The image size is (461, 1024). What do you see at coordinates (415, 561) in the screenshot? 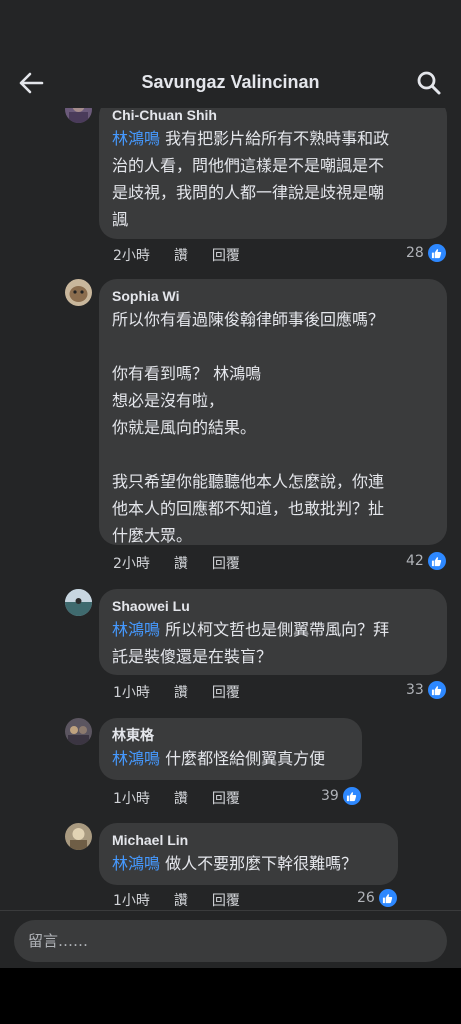
I see `like-count: 42` at bounding box center [415, 561].